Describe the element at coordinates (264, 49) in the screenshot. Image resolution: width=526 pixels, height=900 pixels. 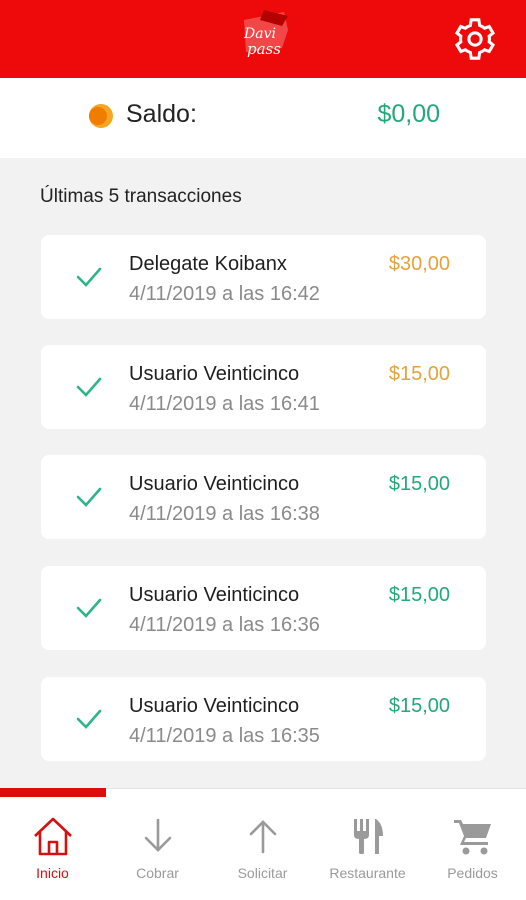
I see `svg-text: pass` at that location.